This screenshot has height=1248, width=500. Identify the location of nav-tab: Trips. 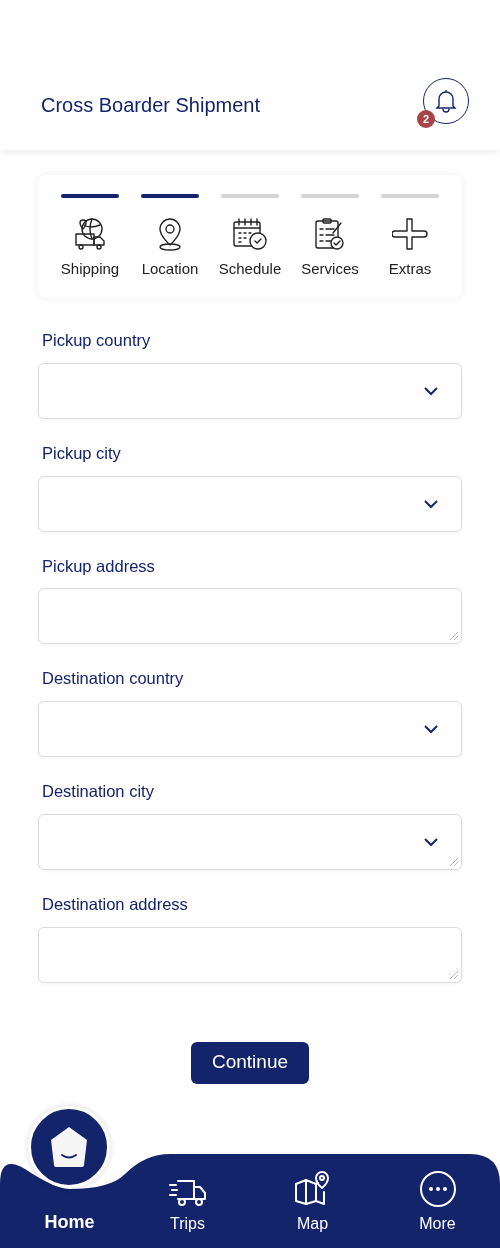
(187, 1201).